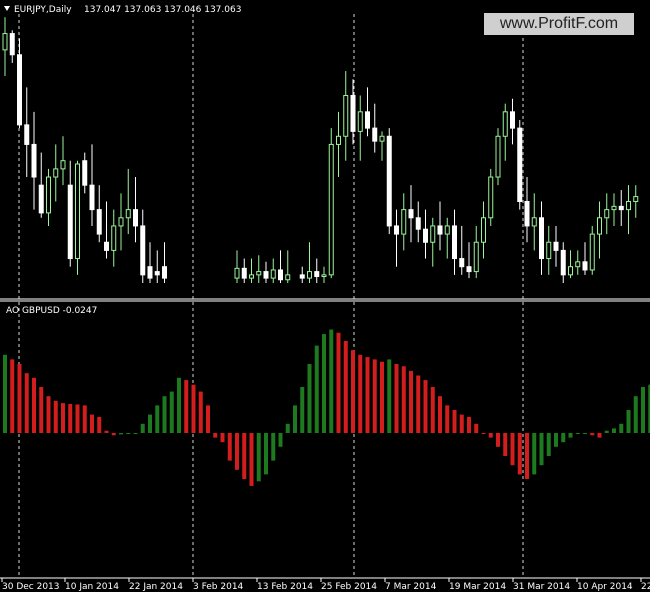  I want to click on x-tick-label: 22, so click(645, 587).